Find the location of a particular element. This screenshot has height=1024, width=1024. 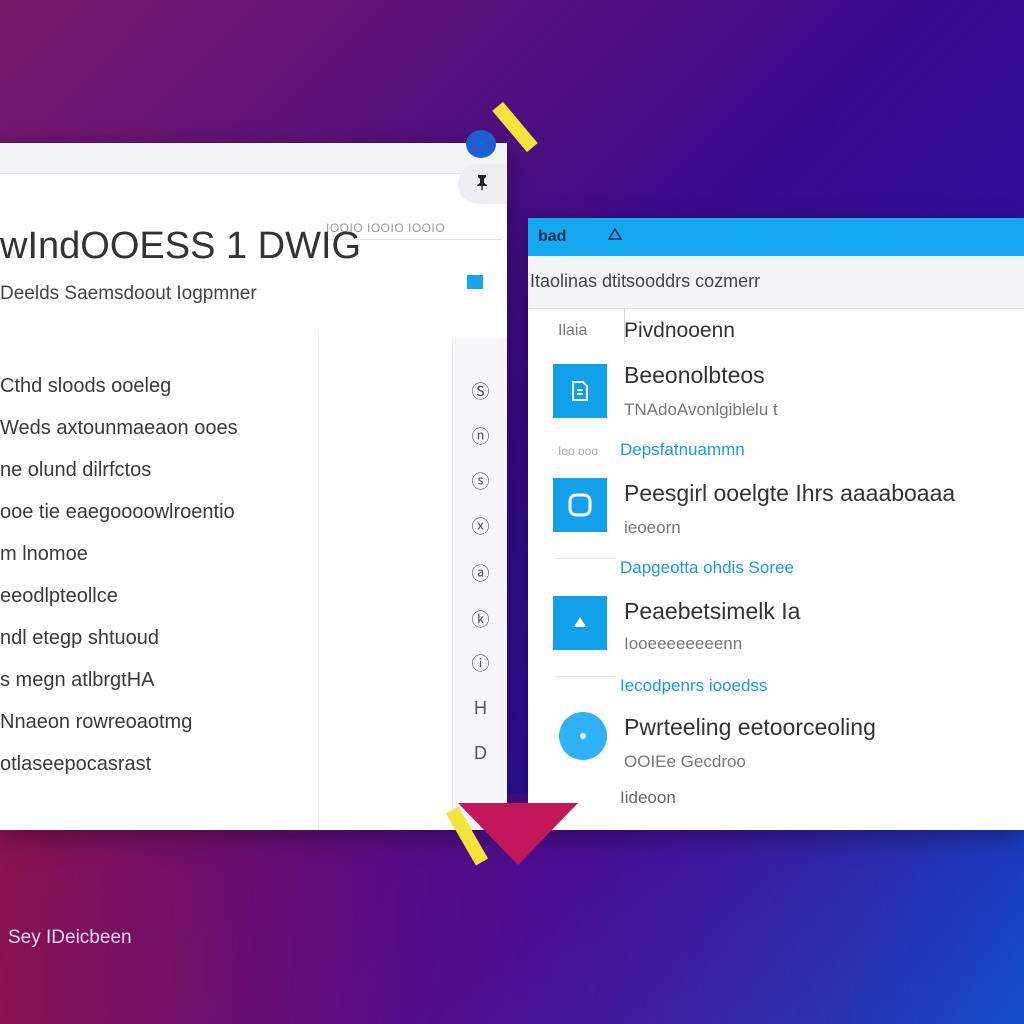

circle-icon is located at coordinates (583, 736).